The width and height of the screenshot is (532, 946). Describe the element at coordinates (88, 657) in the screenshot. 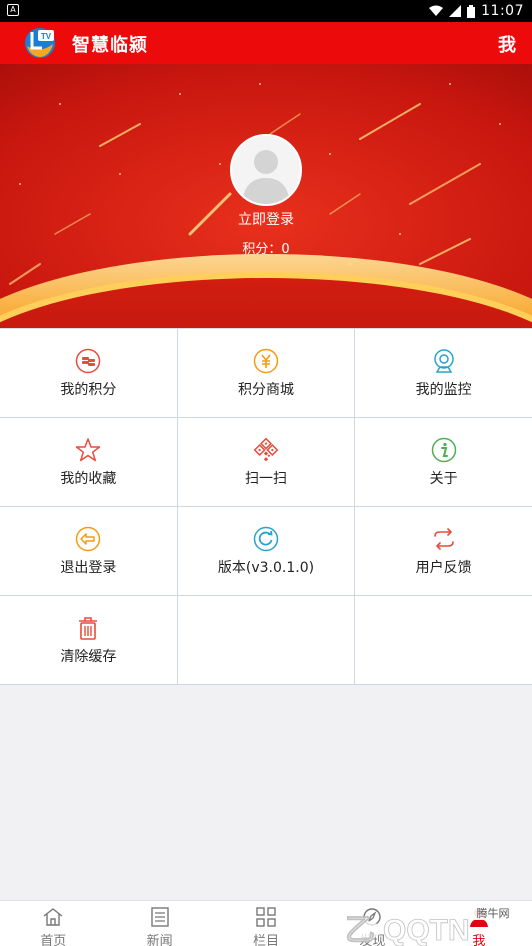

I see `grid-label: 清除缓存` at that location.